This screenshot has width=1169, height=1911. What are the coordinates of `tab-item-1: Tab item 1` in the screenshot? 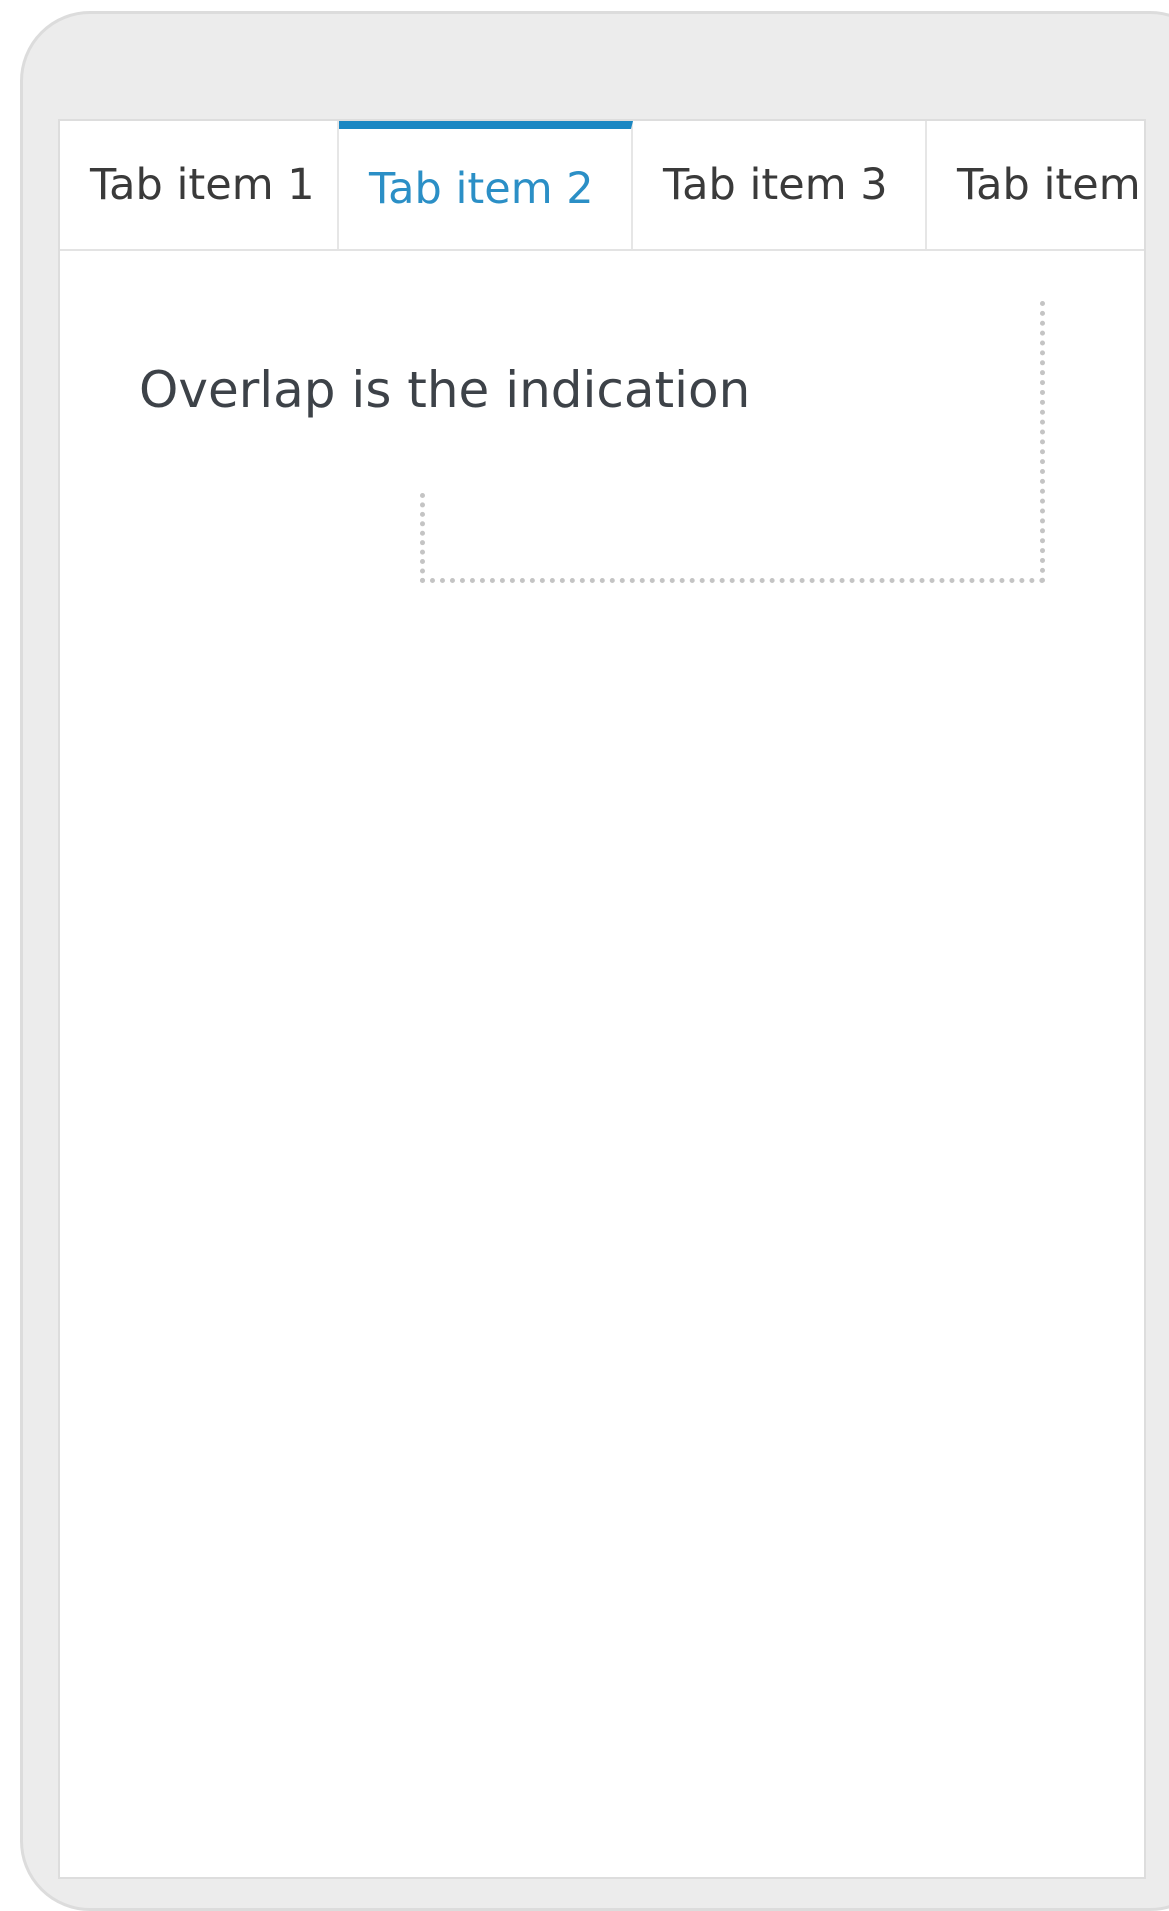 It's located at (199, 185).